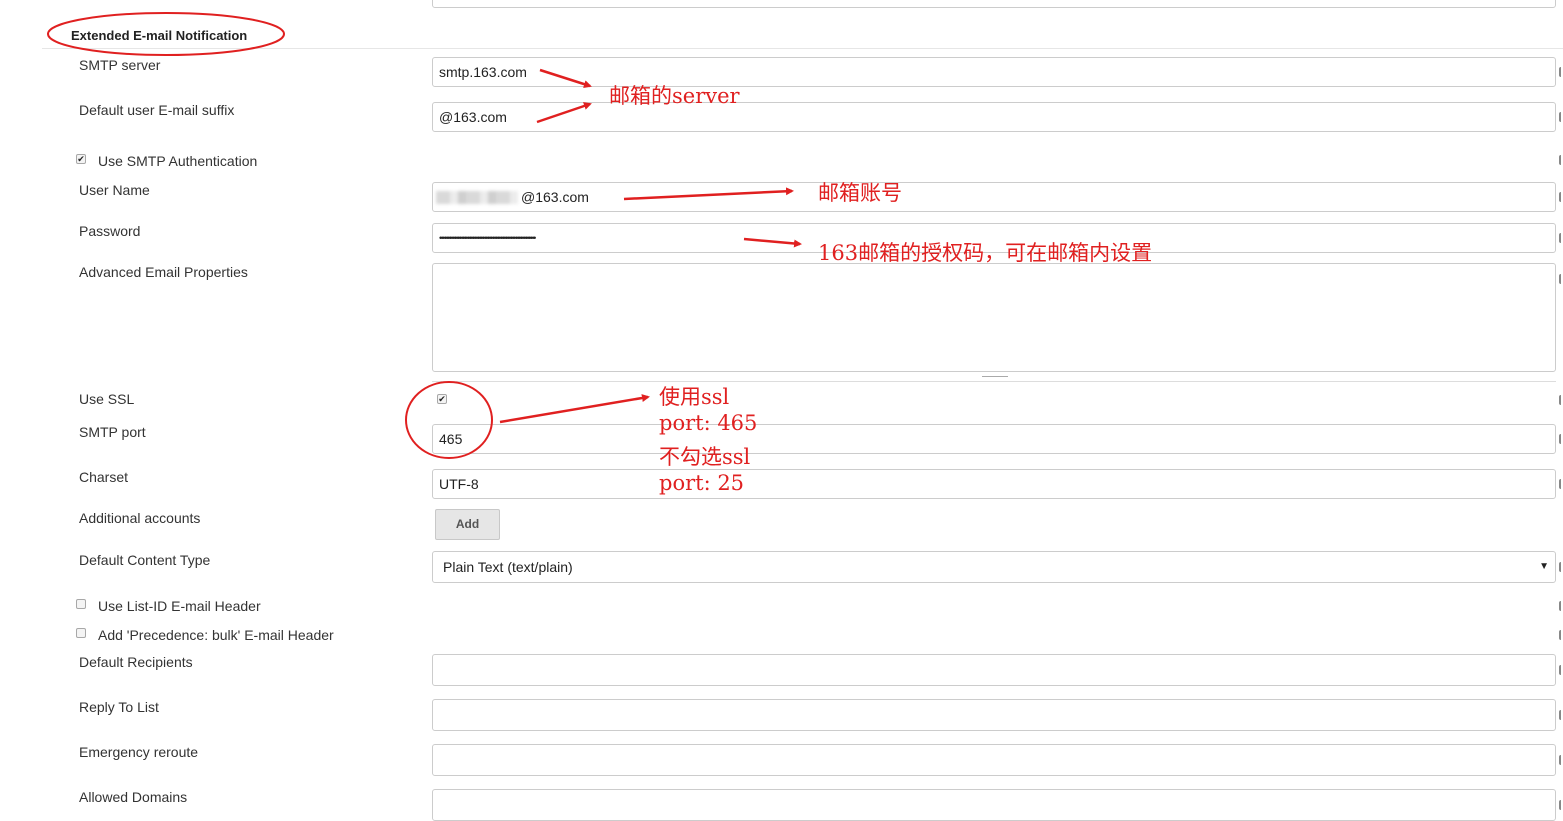  Describe the element at coordinates (166, 34) in the screenshot. I see `title-highlight-ellipse` at that location.